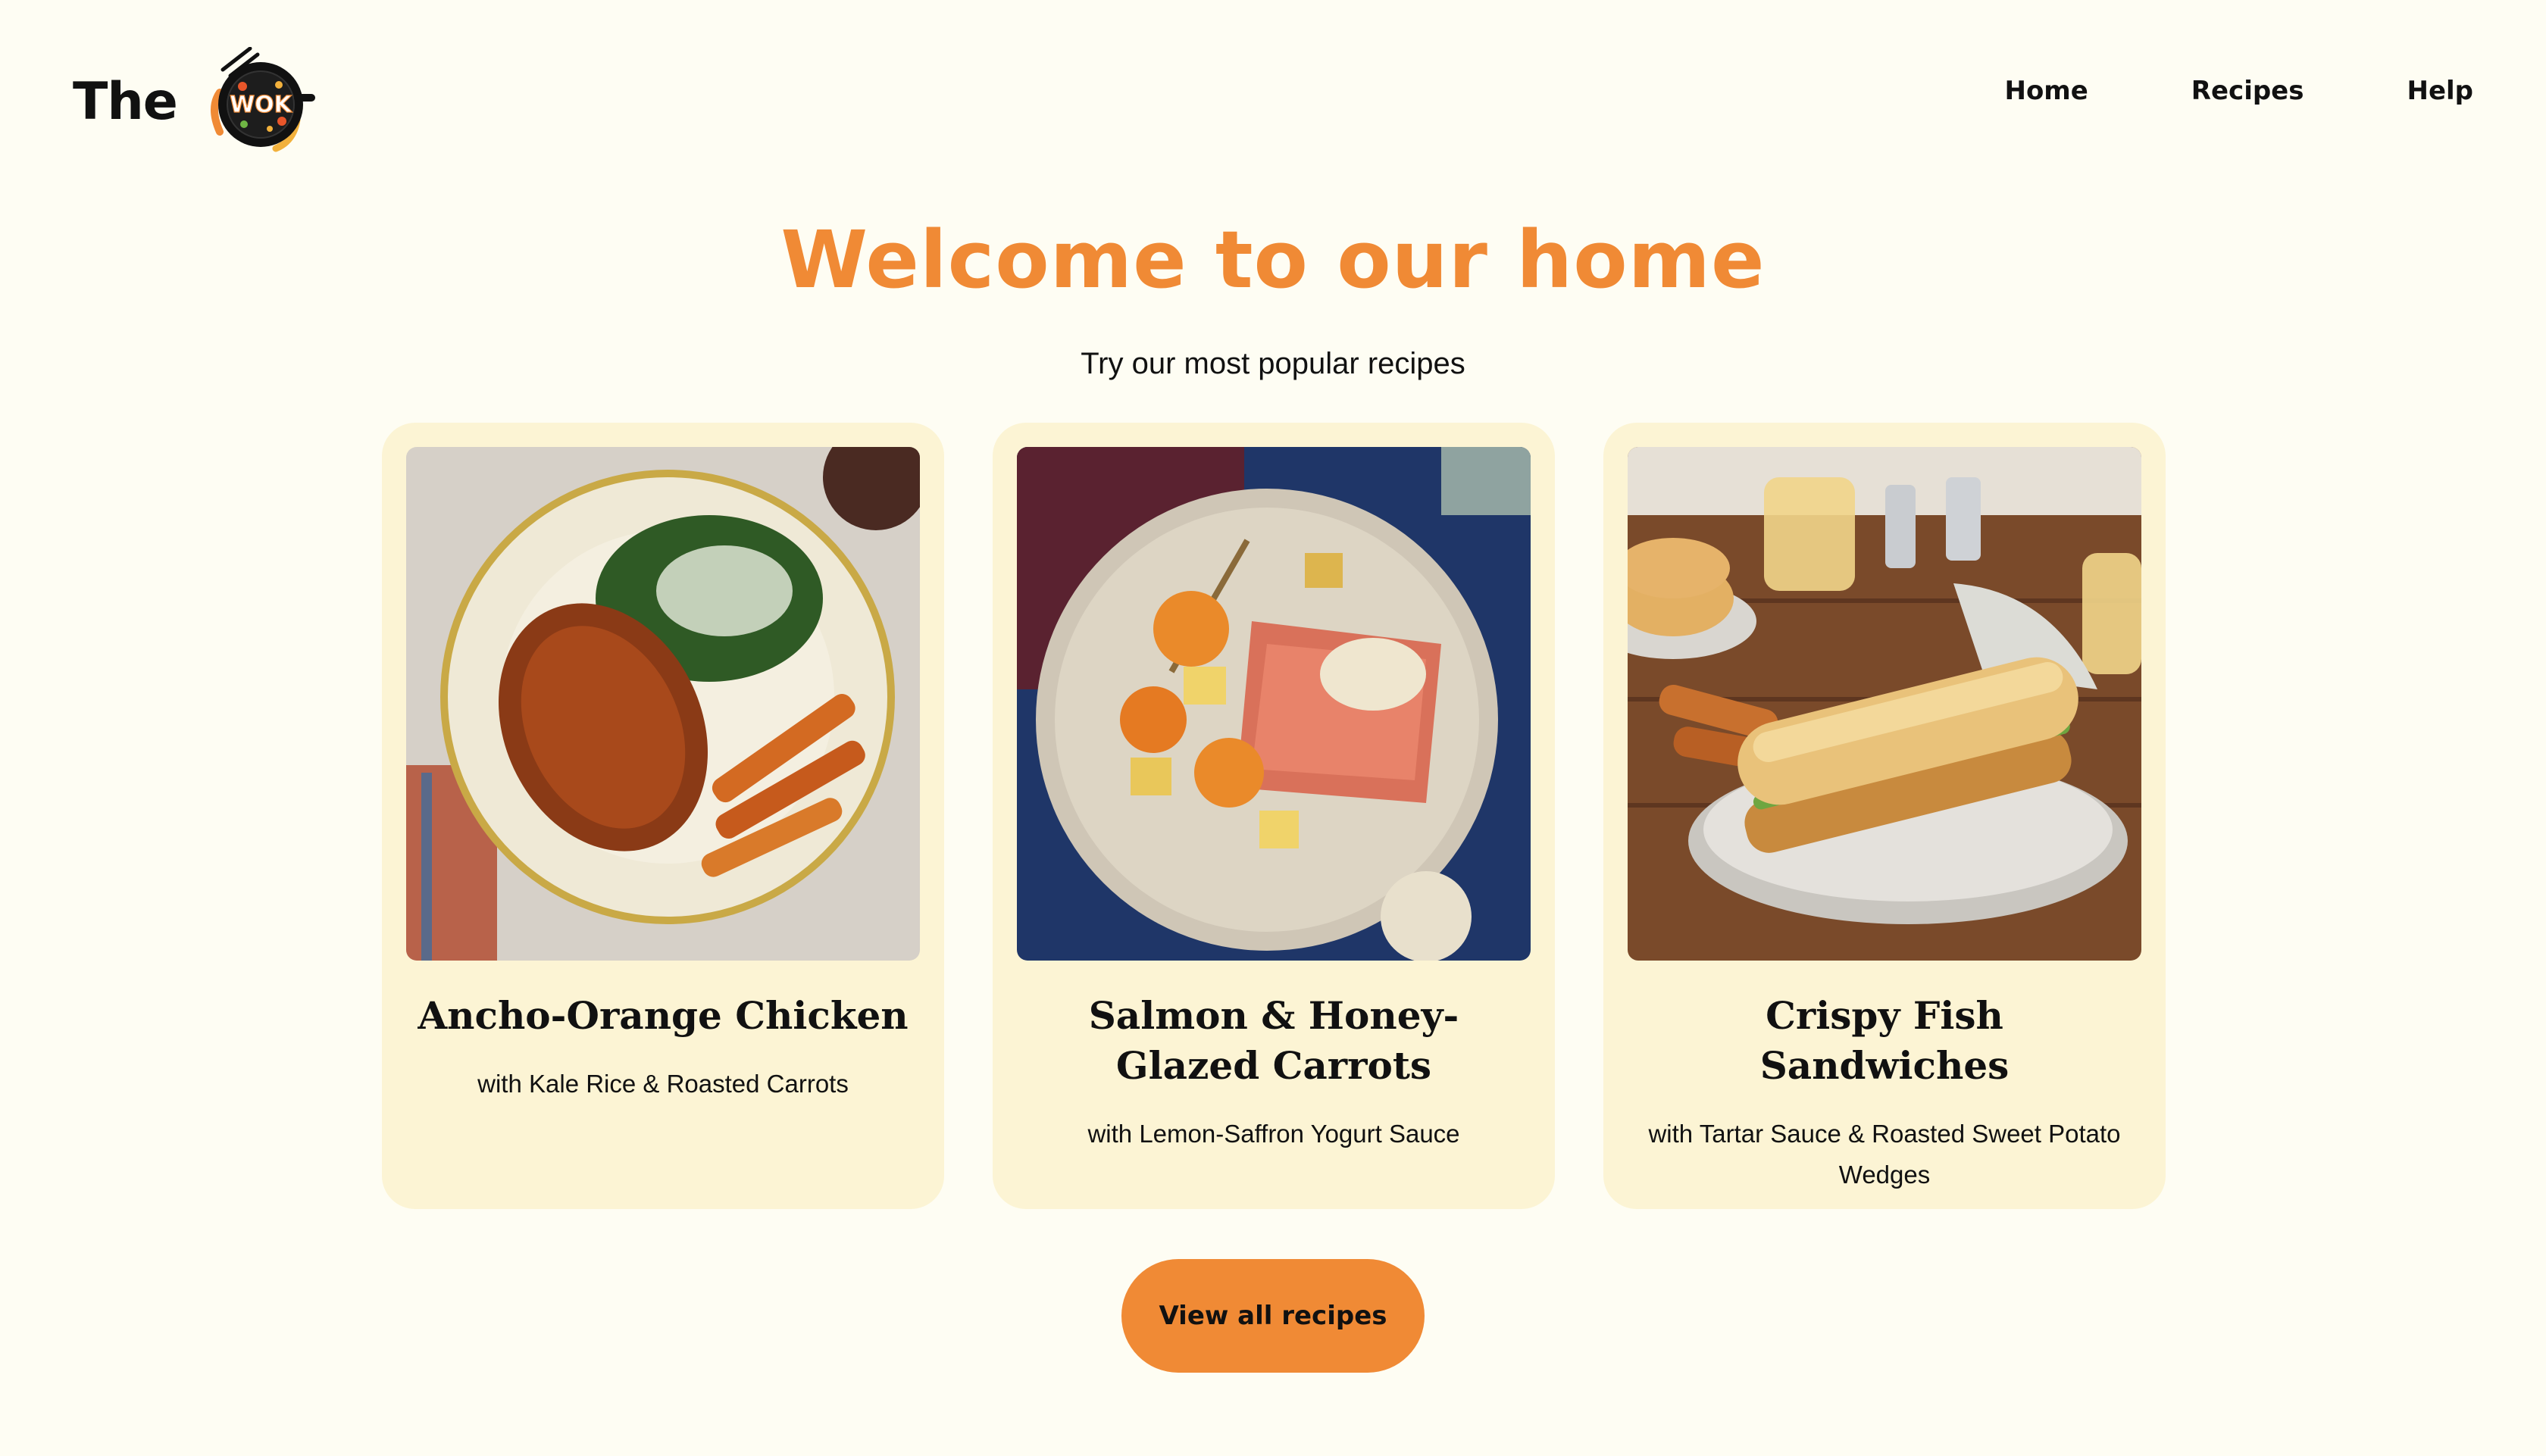 Image resolution: width=2546 pixels, height=1456 pixels. I want to click on recipe-description: with Kale Rice & Roasted Carrots, so click(663, 1084).